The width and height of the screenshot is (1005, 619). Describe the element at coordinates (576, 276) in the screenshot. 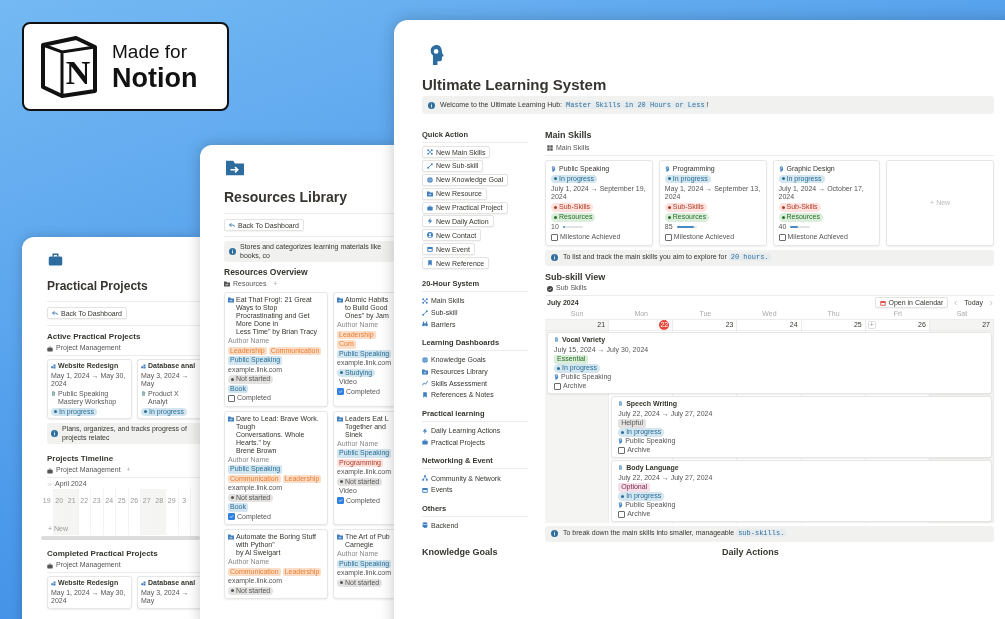

I see `section-heading: Sub-skill View` at that location.